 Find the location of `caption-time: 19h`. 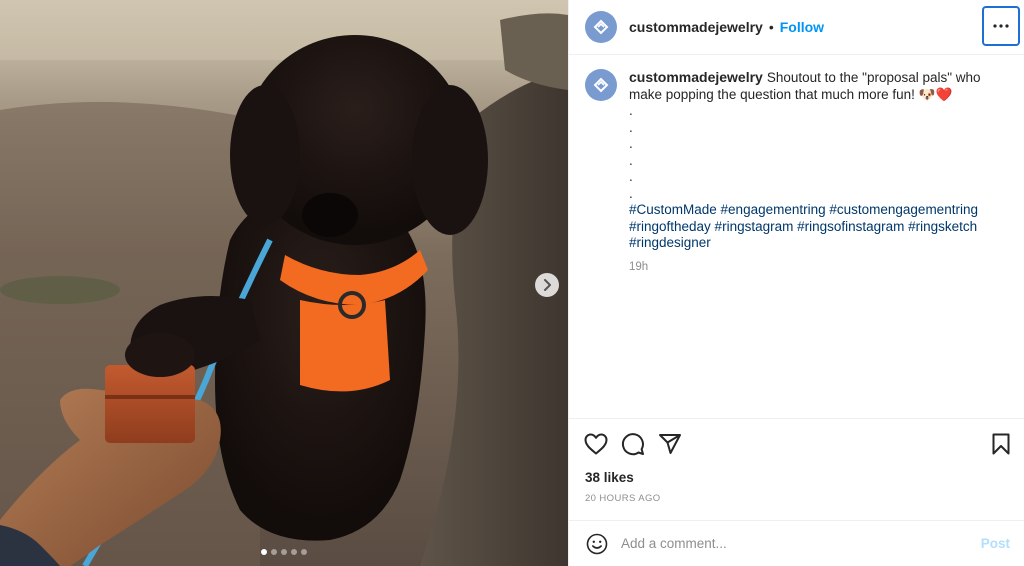

caption-time: 19h is located at coordinates (809, 267).